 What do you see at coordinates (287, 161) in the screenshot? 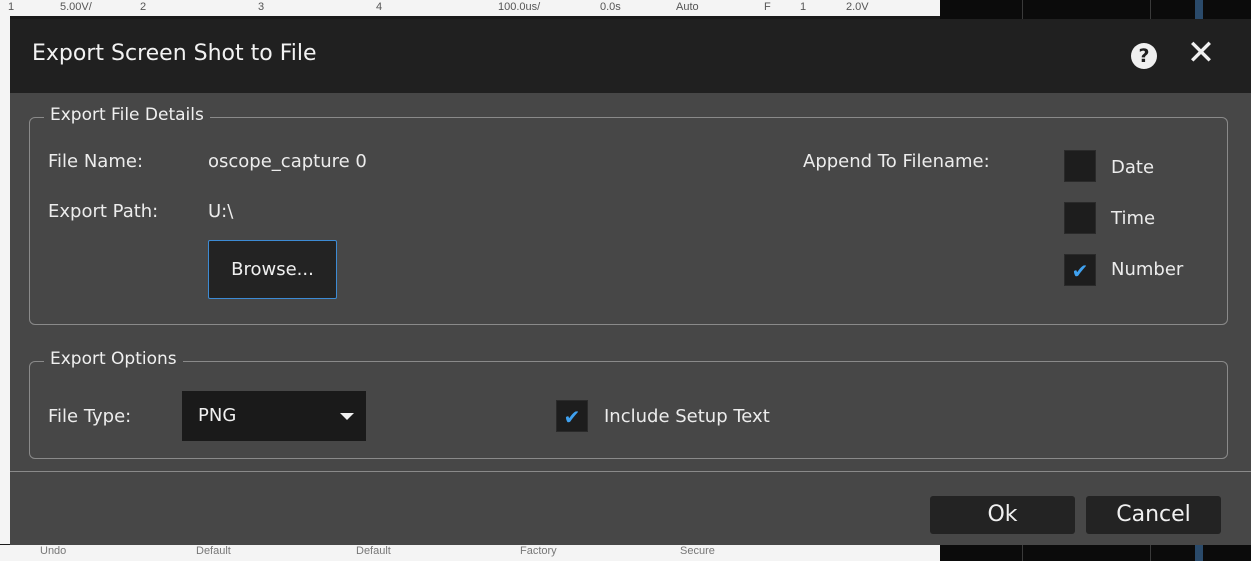
I see `file-name-value: oscope_capture 0` at bounding box center [287, 161].